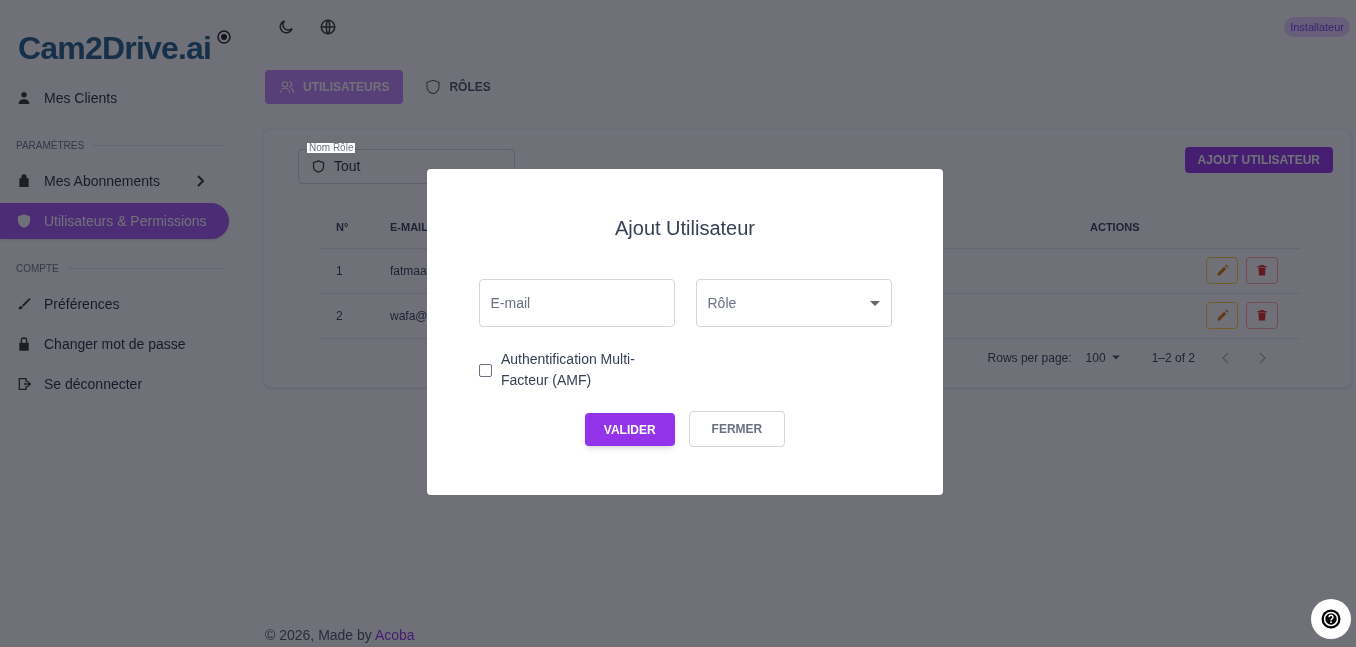  What do you see at coordinates (342, 226) in the screenshot?
I see `column-header: N°` at bounding box center [342, 226].